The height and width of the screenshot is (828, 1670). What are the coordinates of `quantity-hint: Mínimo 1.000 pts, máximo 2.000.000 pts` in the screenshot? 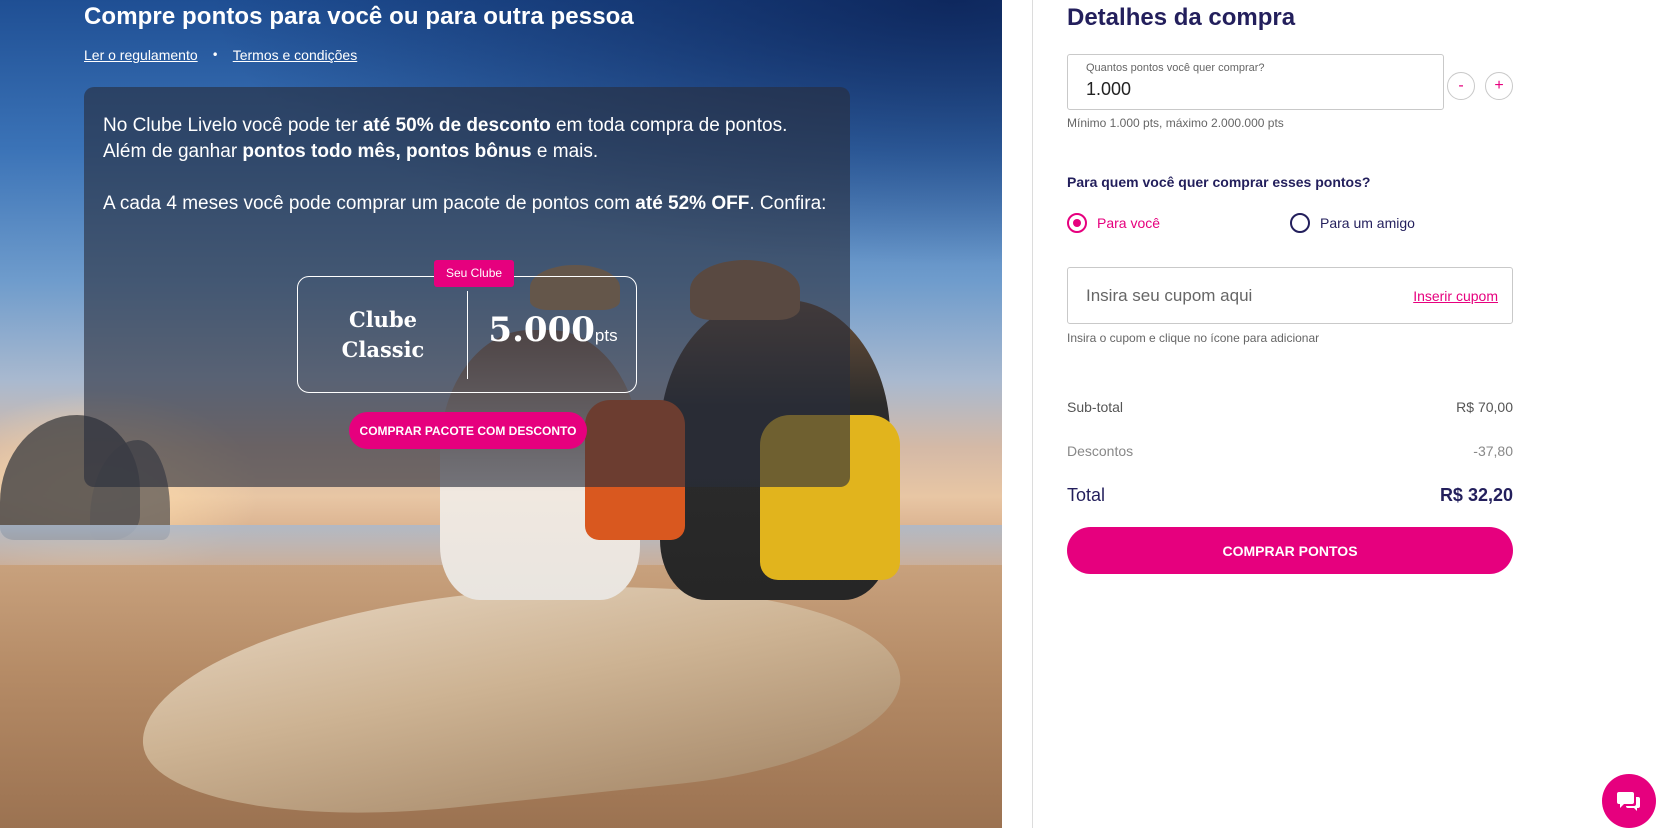 It's located at (1175, 123).